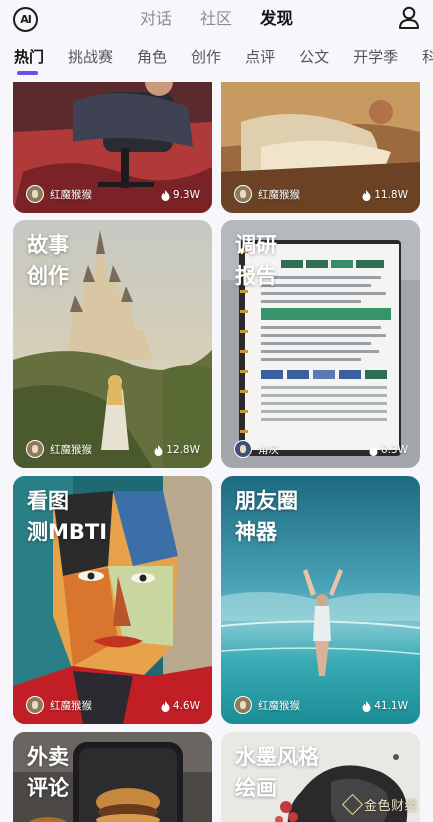  What do you see at coordinates (276, 19) in the screenshot?
I see `tab-discover: 发现` at bounding box center [276, 19].